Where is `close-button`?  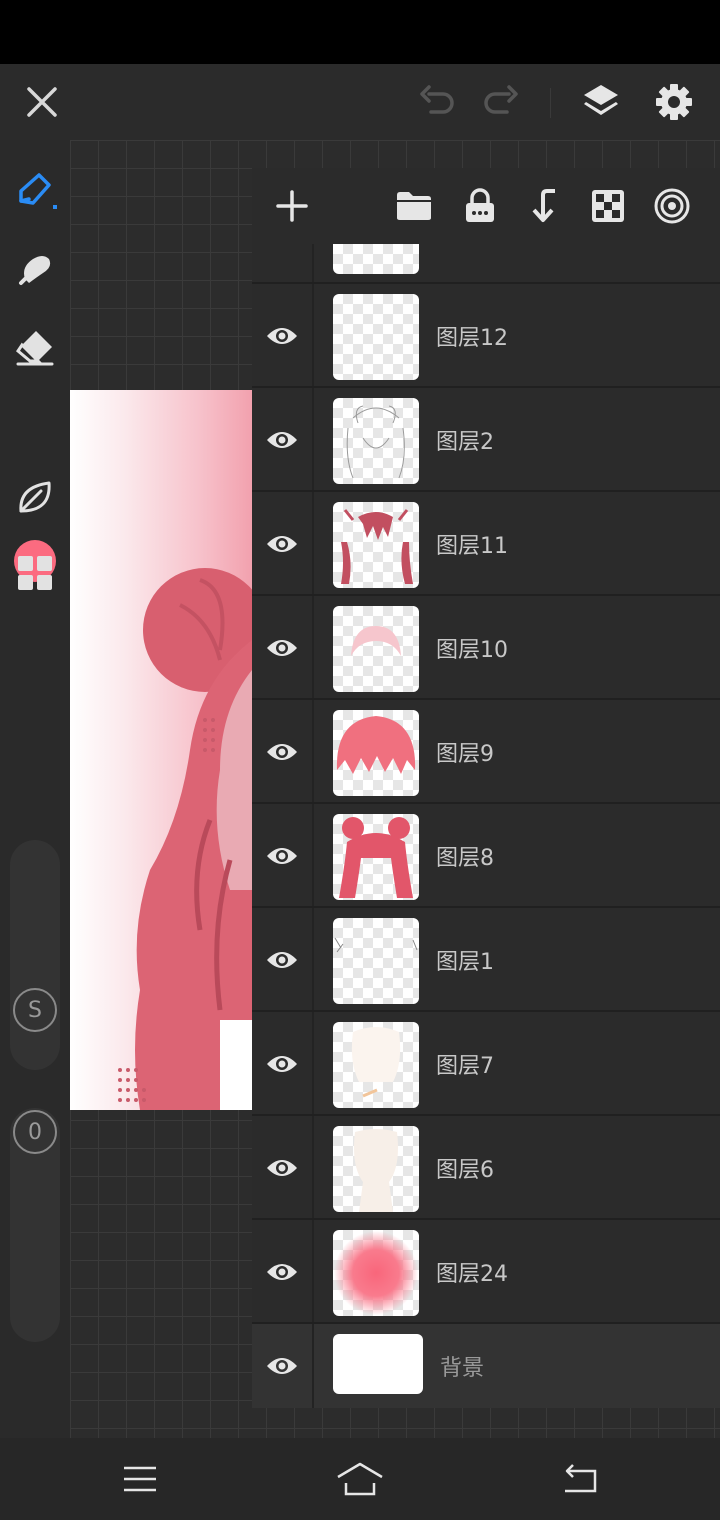 close-button is located at coordinates (42, 102).